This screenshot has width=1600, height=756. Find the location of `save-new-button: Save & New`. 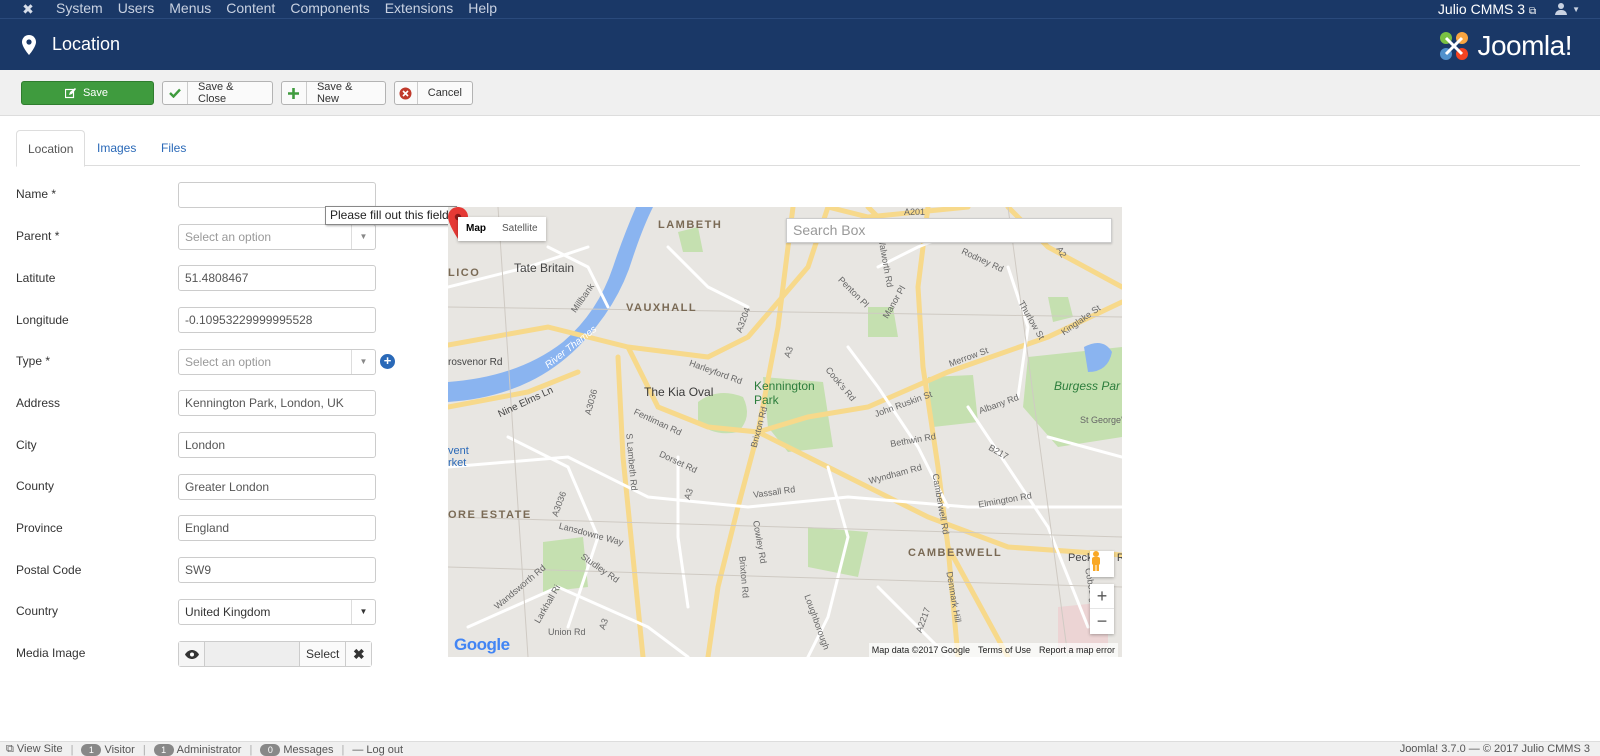

save-new-button: Save & New is located at coordinates (333, 93).